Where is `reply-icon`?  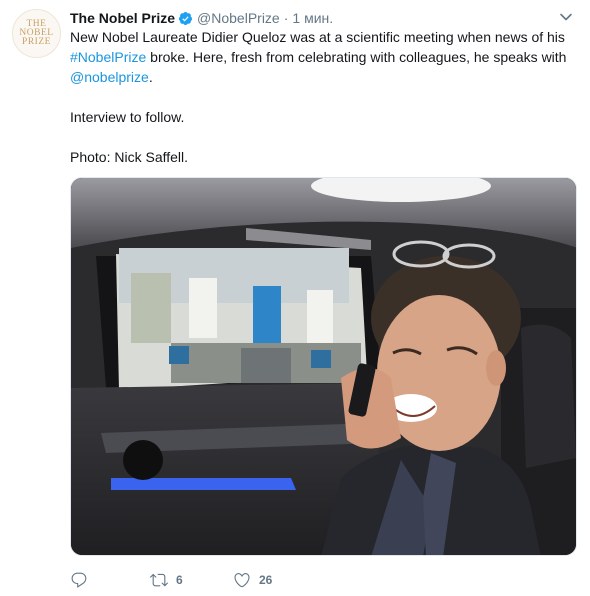
reply-icon is located at coordinates (79, 580).